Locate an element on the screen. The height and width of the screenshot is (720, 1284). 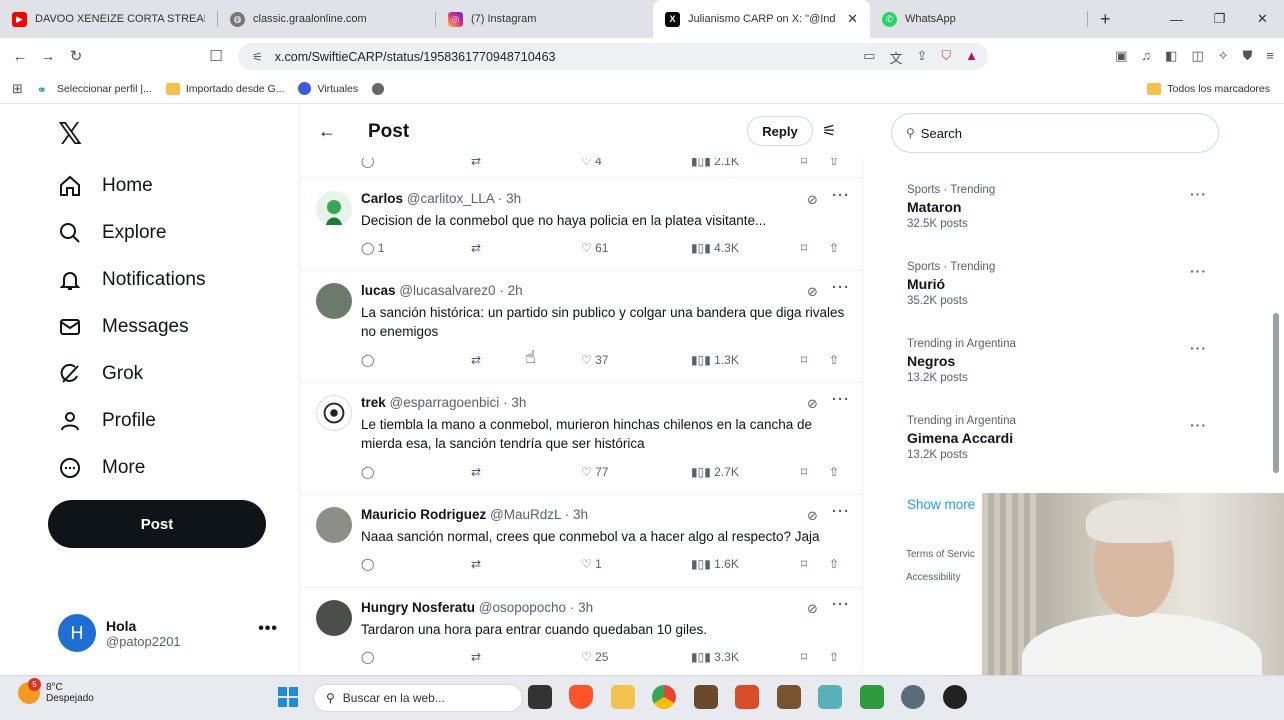
author-name: trek is located at coordinates (373, 402).